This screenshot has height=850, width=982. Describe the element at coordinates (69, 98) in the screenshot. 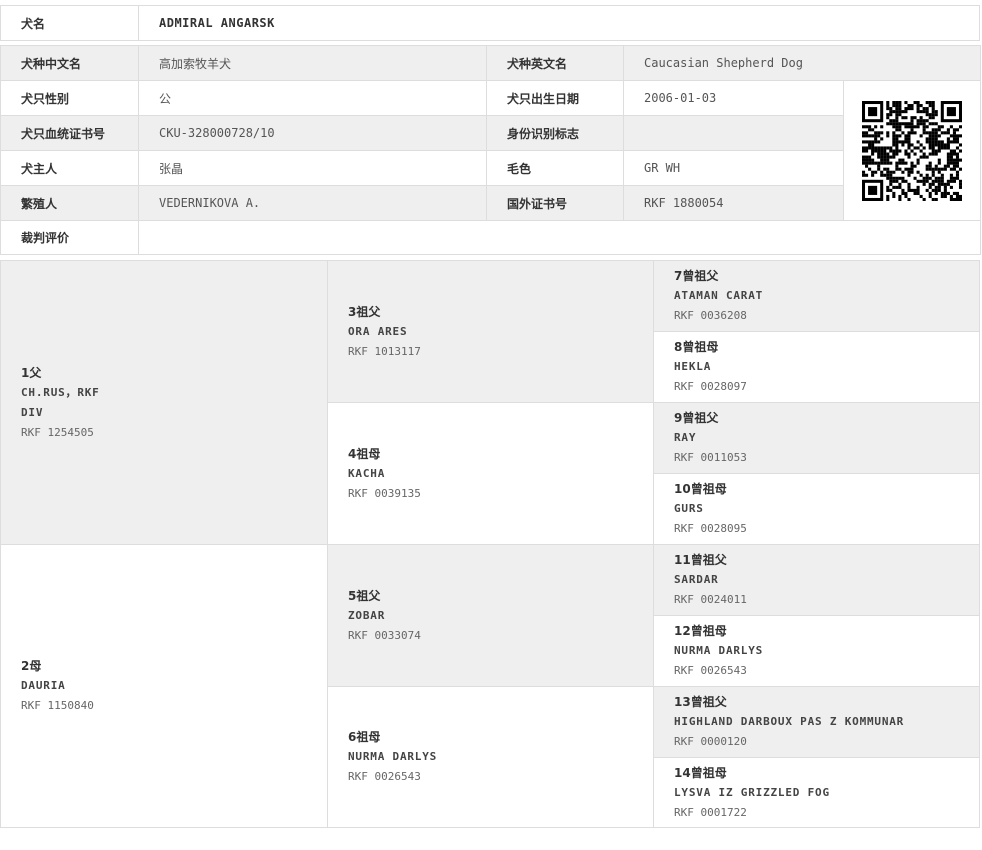

I see `sex-label: 犬只性别` at that location.